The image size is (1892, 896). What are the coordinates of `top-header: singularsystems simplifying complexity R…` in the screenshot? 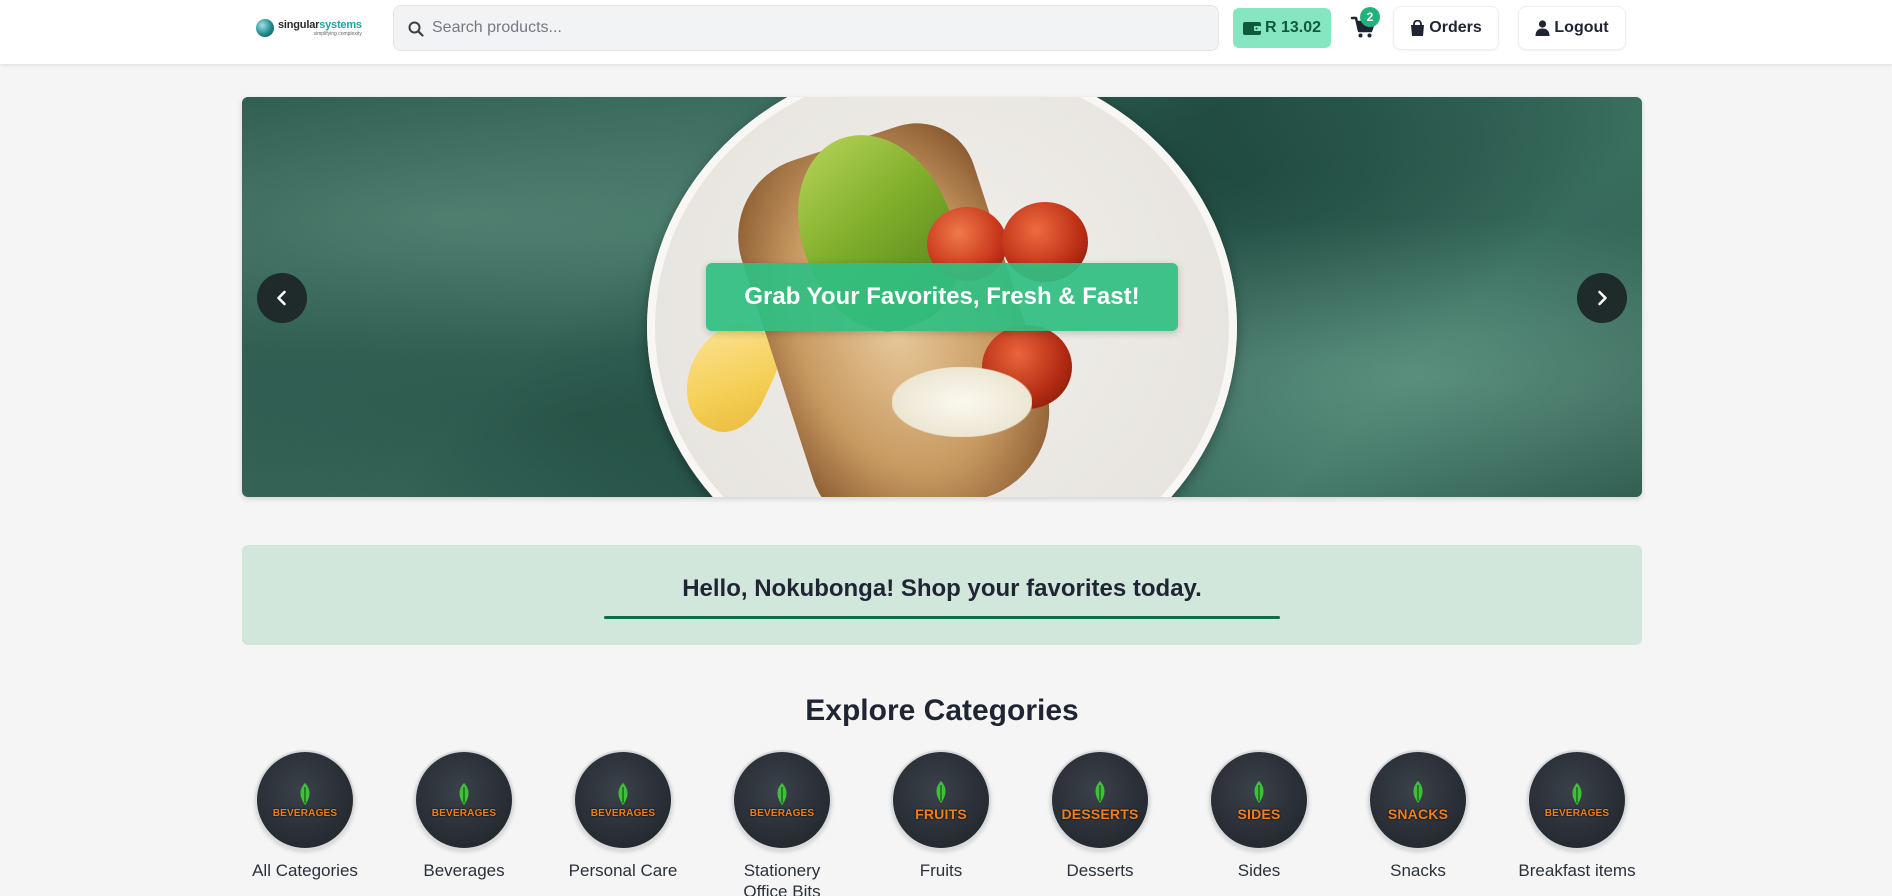 It's located at (946, 32).